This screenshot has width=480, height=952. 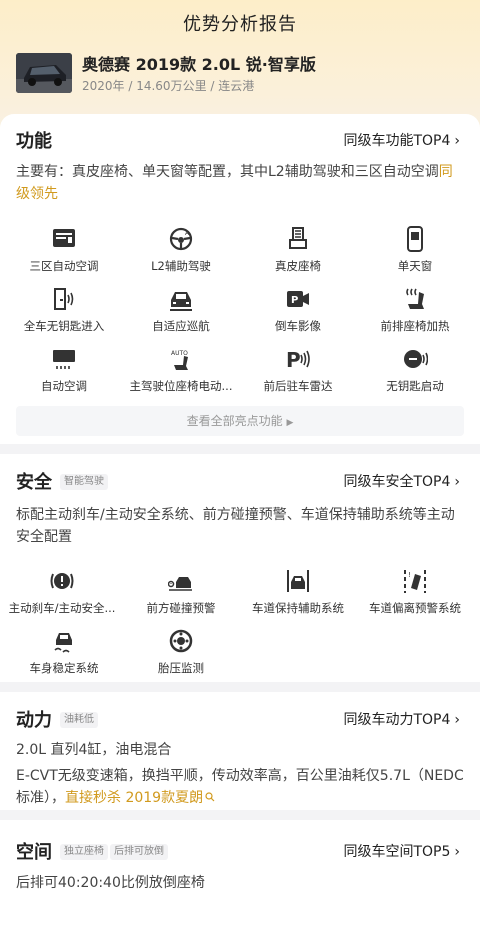 I want to click on features-desc: 主要有：真皮座椅、单天窗等配置，其中L2辅助驾驶和三区自动空调同级领先, so click(x=240, y=183).